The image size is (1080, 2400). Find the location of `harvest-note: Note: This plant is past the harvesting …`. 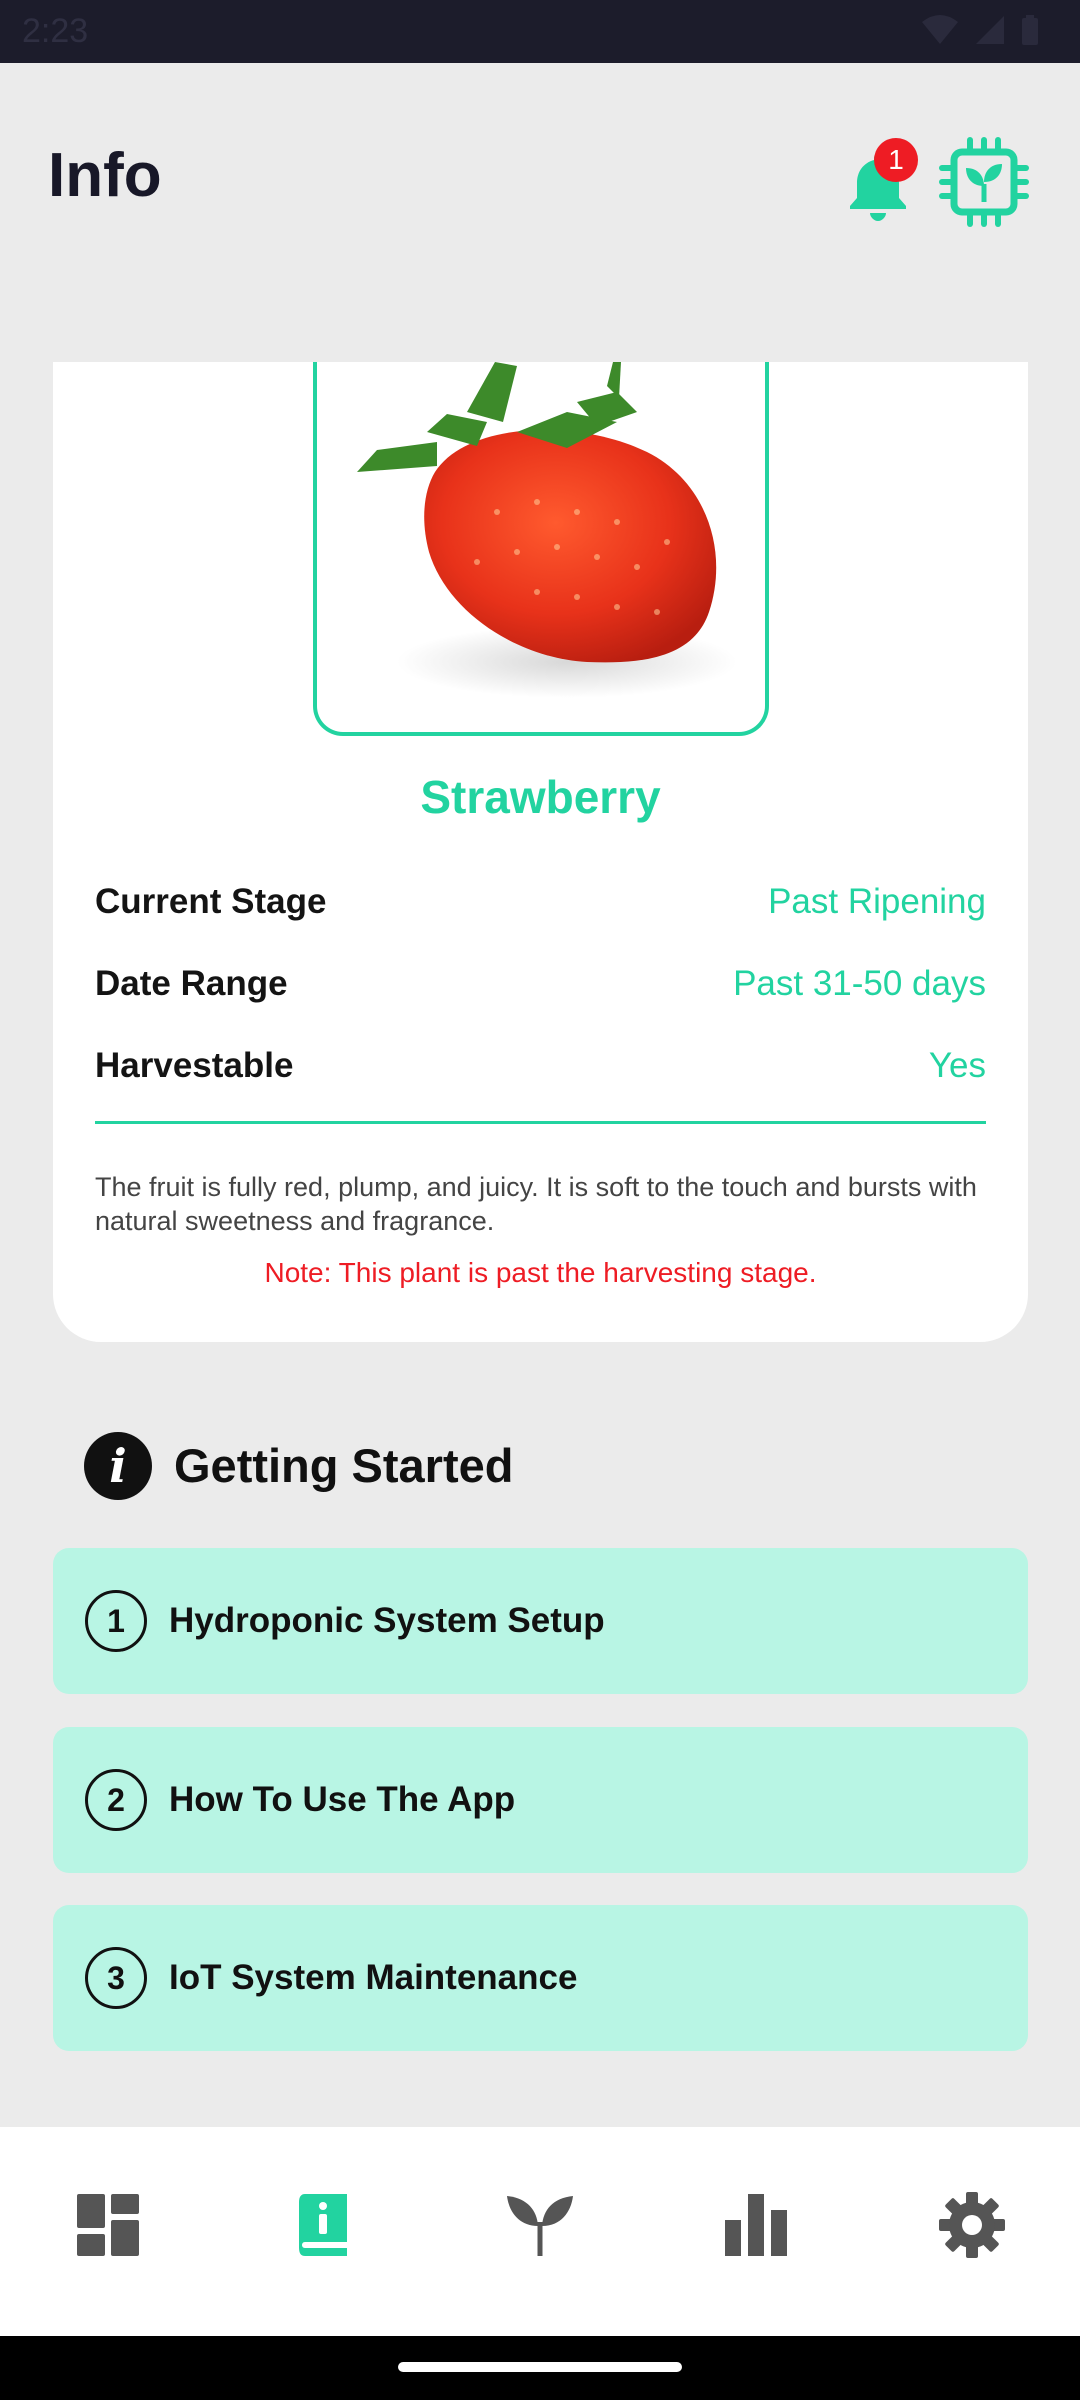

harvest-note: Note: This plant is past the harvesting … is located at coordinates (540, 1272).